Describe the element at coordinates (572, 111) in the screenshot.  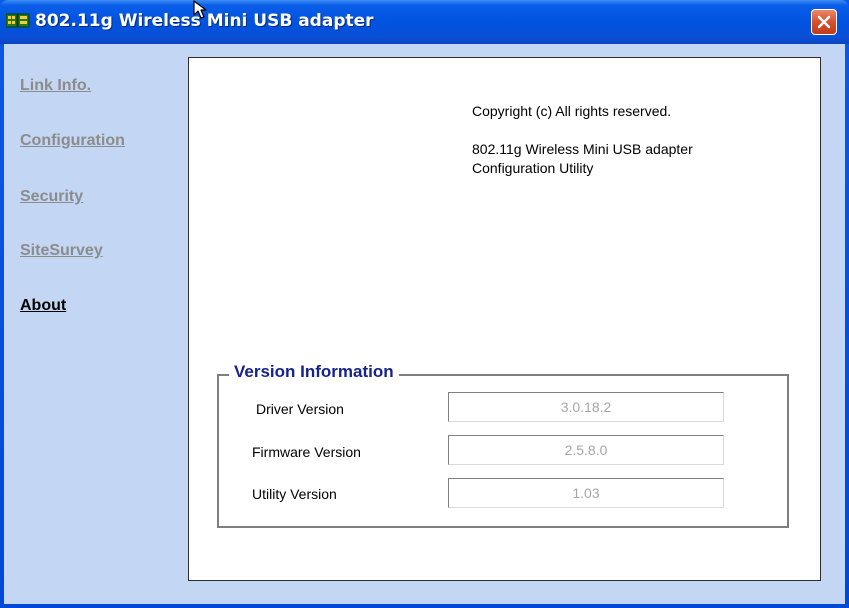
I see `copyright-text: Copyright (c) All rights reserved.` at that location.